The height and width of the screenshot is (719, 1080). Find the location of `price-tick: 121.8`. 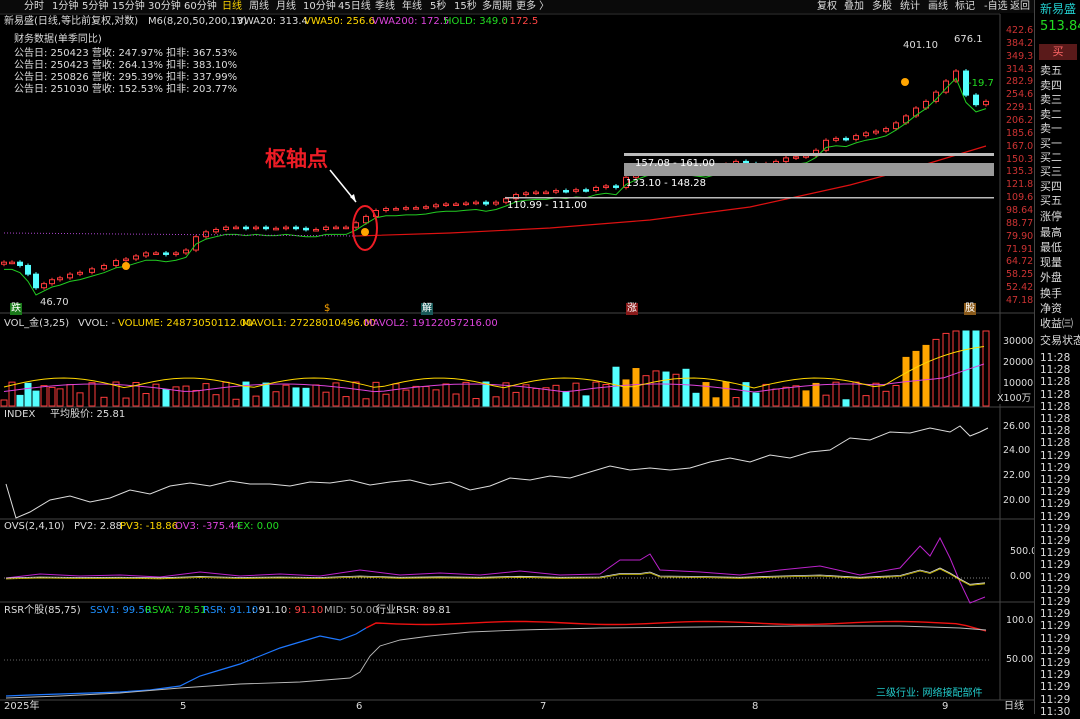

price-tick: 121.8 is located at coordinates (1020, 185).